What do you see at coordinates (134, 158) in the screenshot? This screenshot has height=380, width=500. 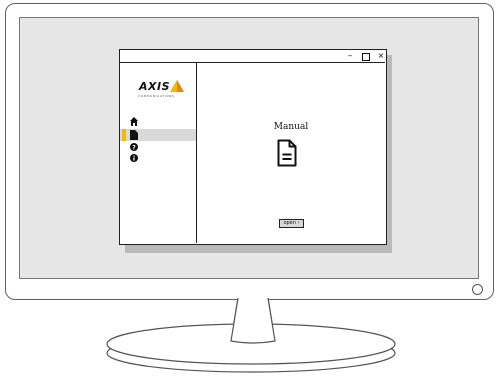 I see `info-icon` at bounding box center [134, 158].